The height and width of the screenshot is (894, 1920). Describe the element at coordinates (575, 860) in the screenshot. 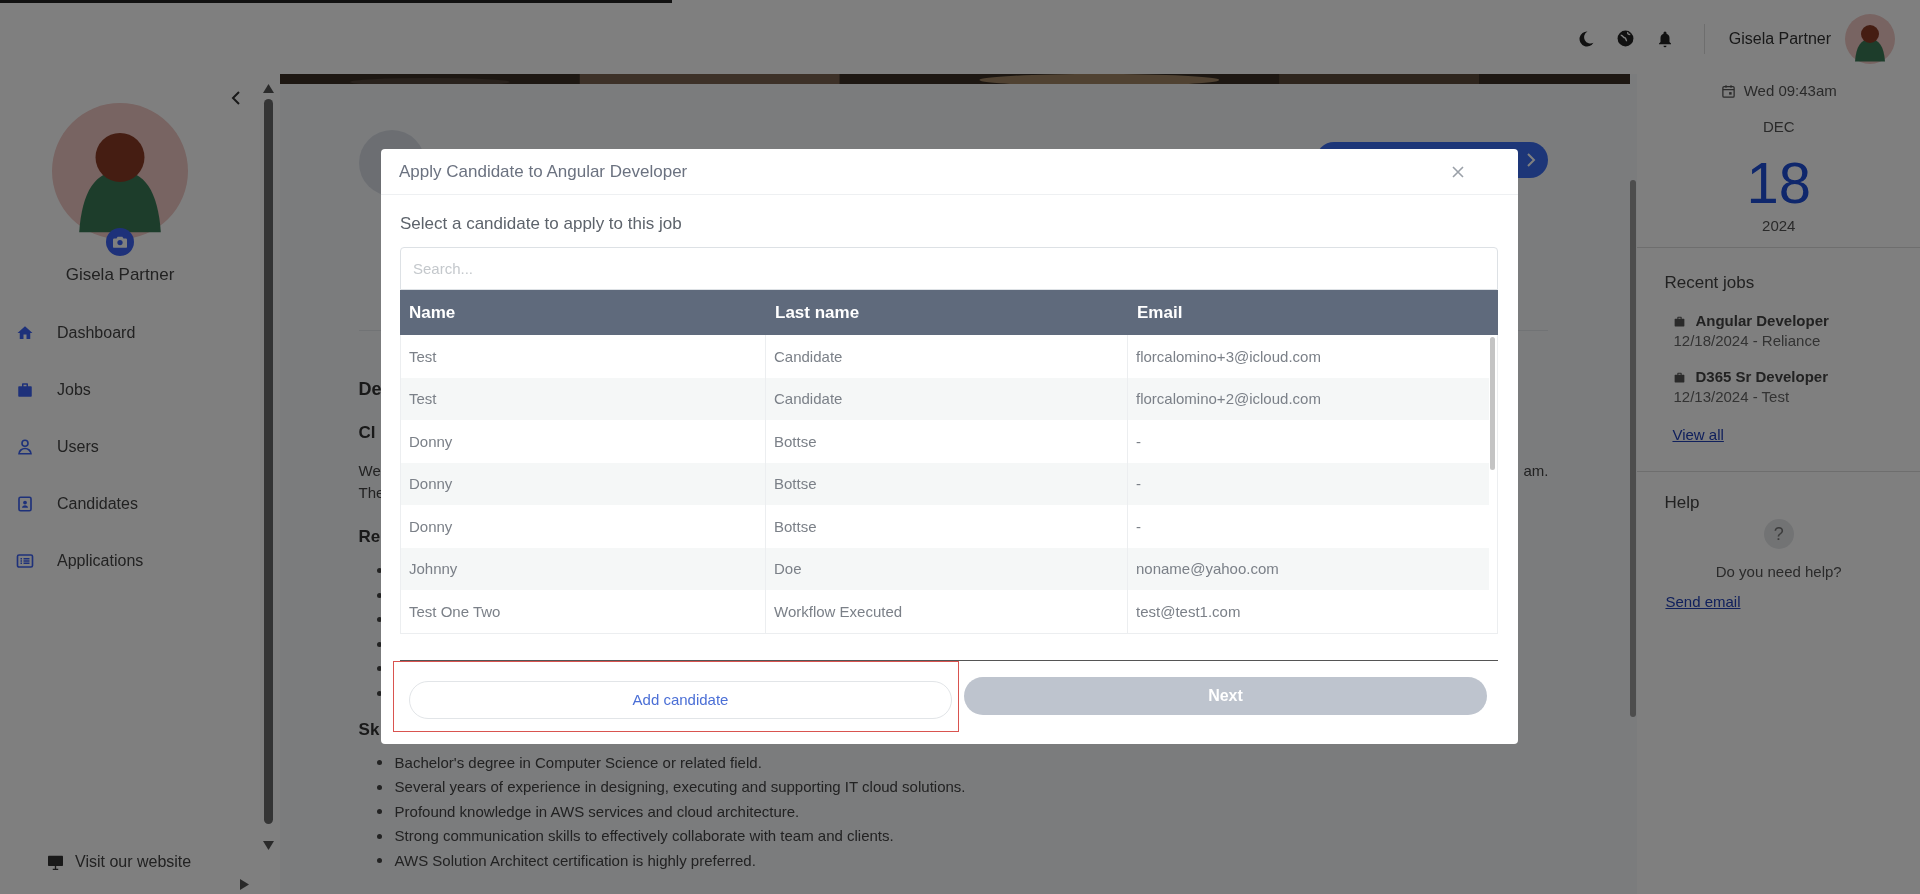

I see `list-item-text: AWS Solution Architect certification is highly preferred.` at that location.